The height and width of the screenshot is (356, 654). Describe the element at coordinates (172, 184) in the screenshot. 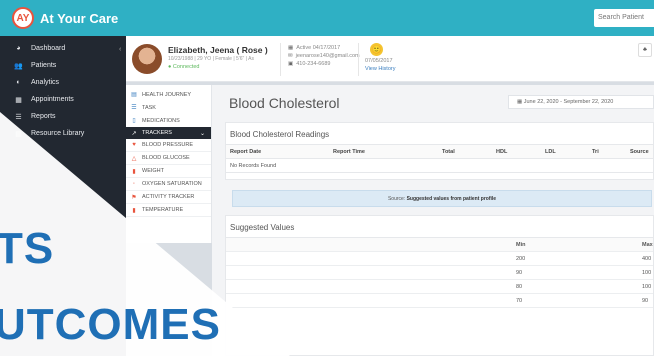

I see `tracker-label: OXYGEN SATURATION` at that location.